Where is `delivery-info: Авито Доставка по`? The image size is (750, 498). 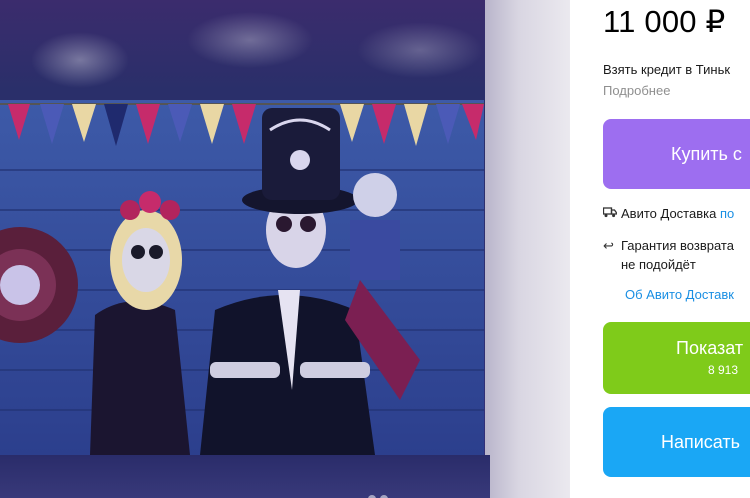 delivery-info: Авито Доставка по is located at coordinates (668, 213).